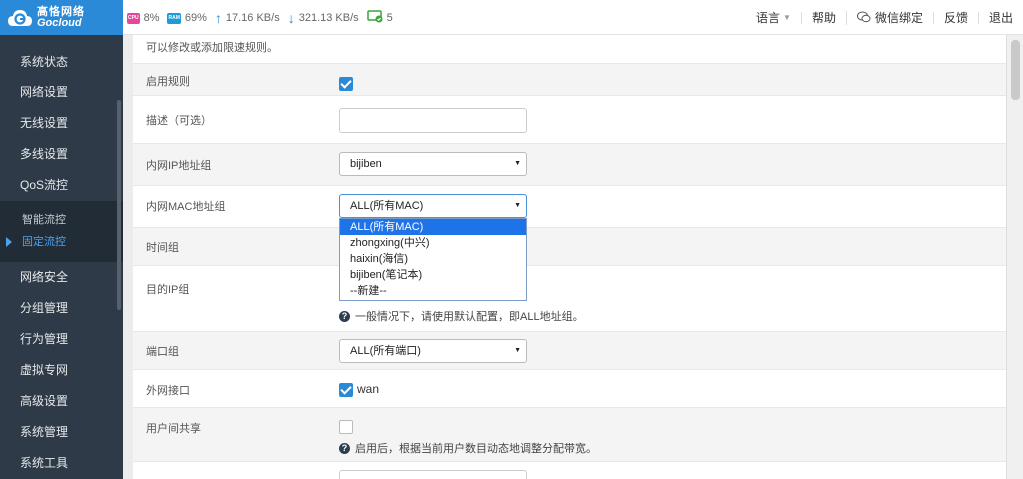 The width and height of the screenshot is (1023, 479). What do you see at coordinates (374, 18) in the screenshot?
I see `monitor-check-icon` at bounding box center [374, 18].